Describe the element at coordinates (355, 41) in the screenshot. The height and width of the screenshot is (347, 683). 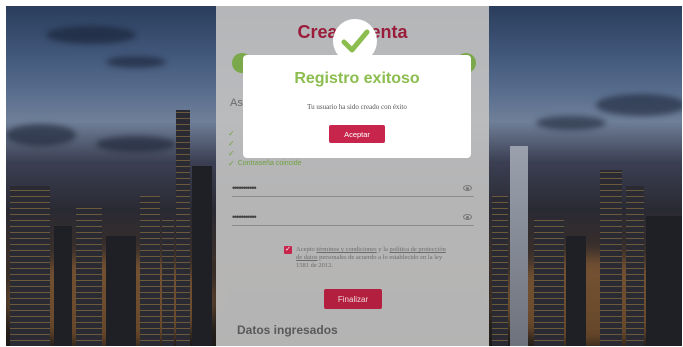
I see `success-check-icon` at that location.